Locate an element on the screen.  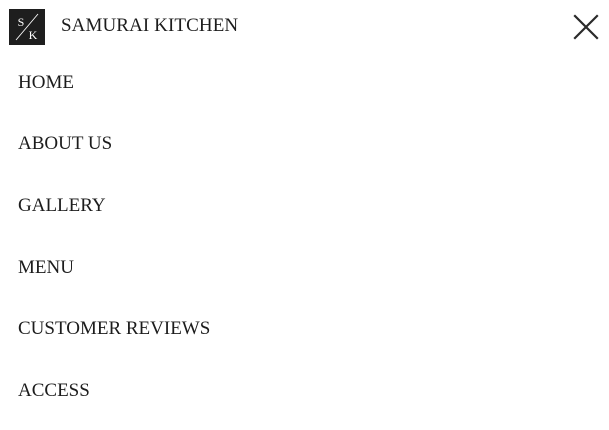
logo-letter-k: K is located at coordinates (33, 35).